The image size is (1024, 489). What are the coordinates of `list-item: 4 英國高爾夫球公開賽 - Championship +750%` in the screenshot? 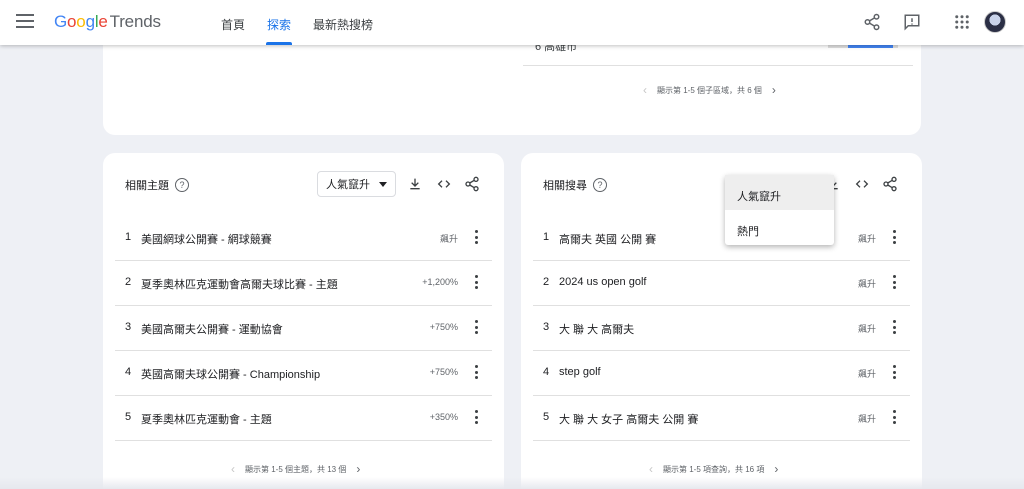 It's located at (303, 373).